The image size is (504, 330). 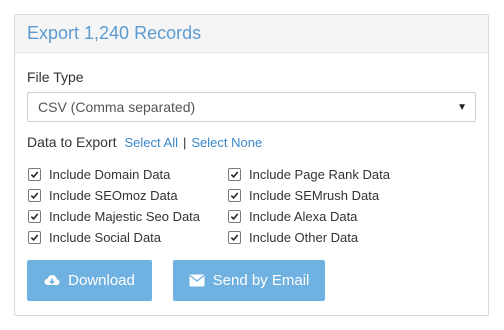 What do you see at coordinates (72, 142) in the screenshot?
I see `data-to-export-label: Data to Export` at bounding box center [72, 142].